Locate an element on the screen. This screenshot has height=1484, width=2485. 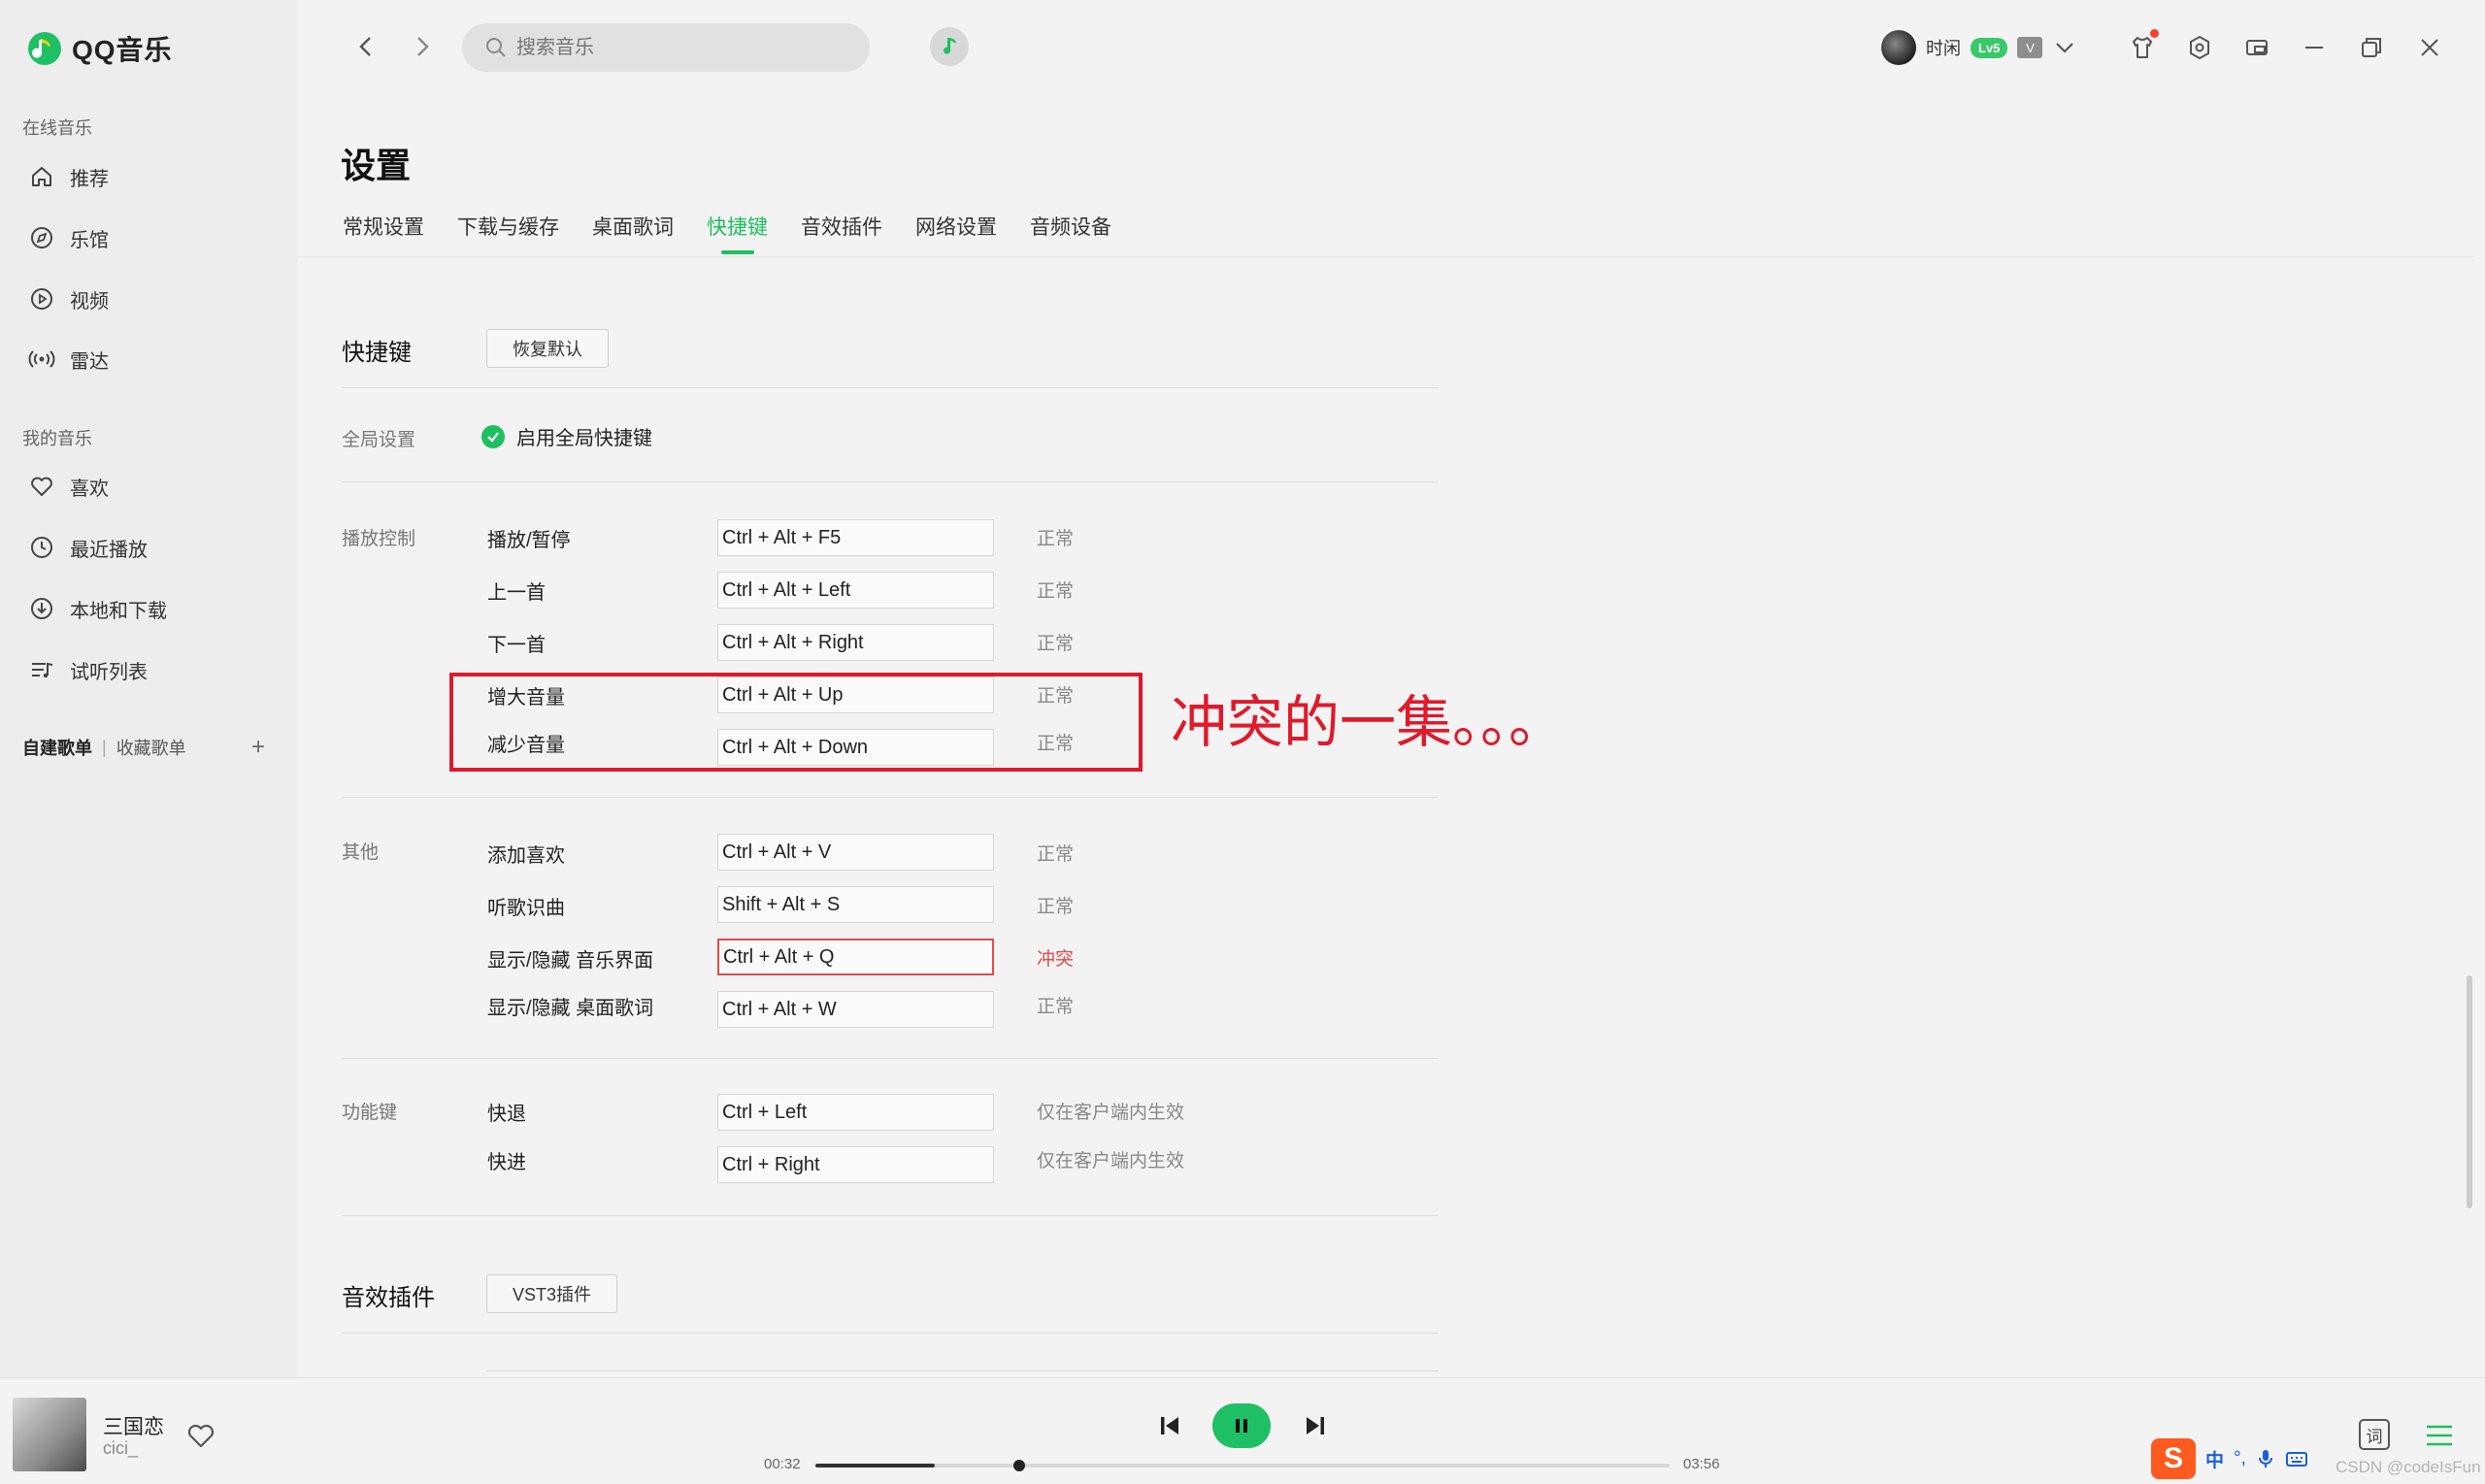
my-music-title: 我的音乐 is located at coordinates (57, 438).